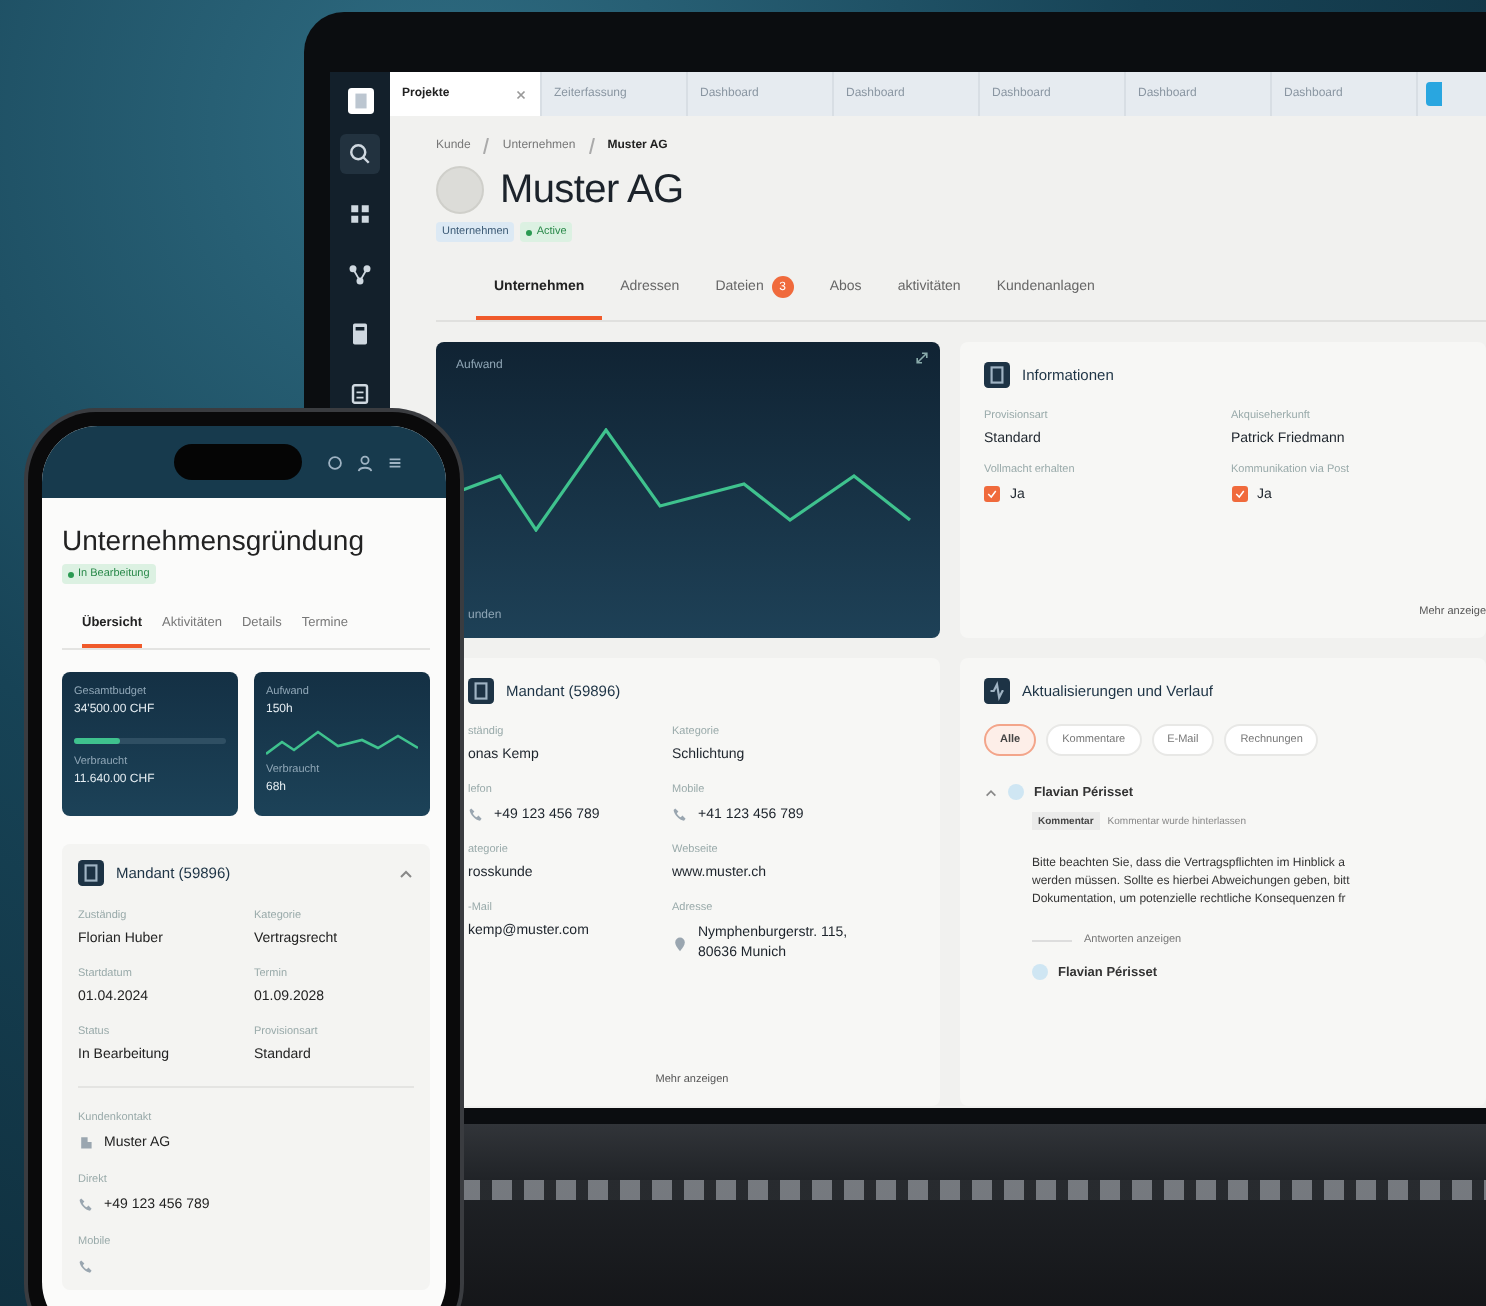 The image size is (1486, 1306). What do you see at coordinates (238, 462) in the screenshot?
I see `camera-notch` at bounding box center [238, 462].